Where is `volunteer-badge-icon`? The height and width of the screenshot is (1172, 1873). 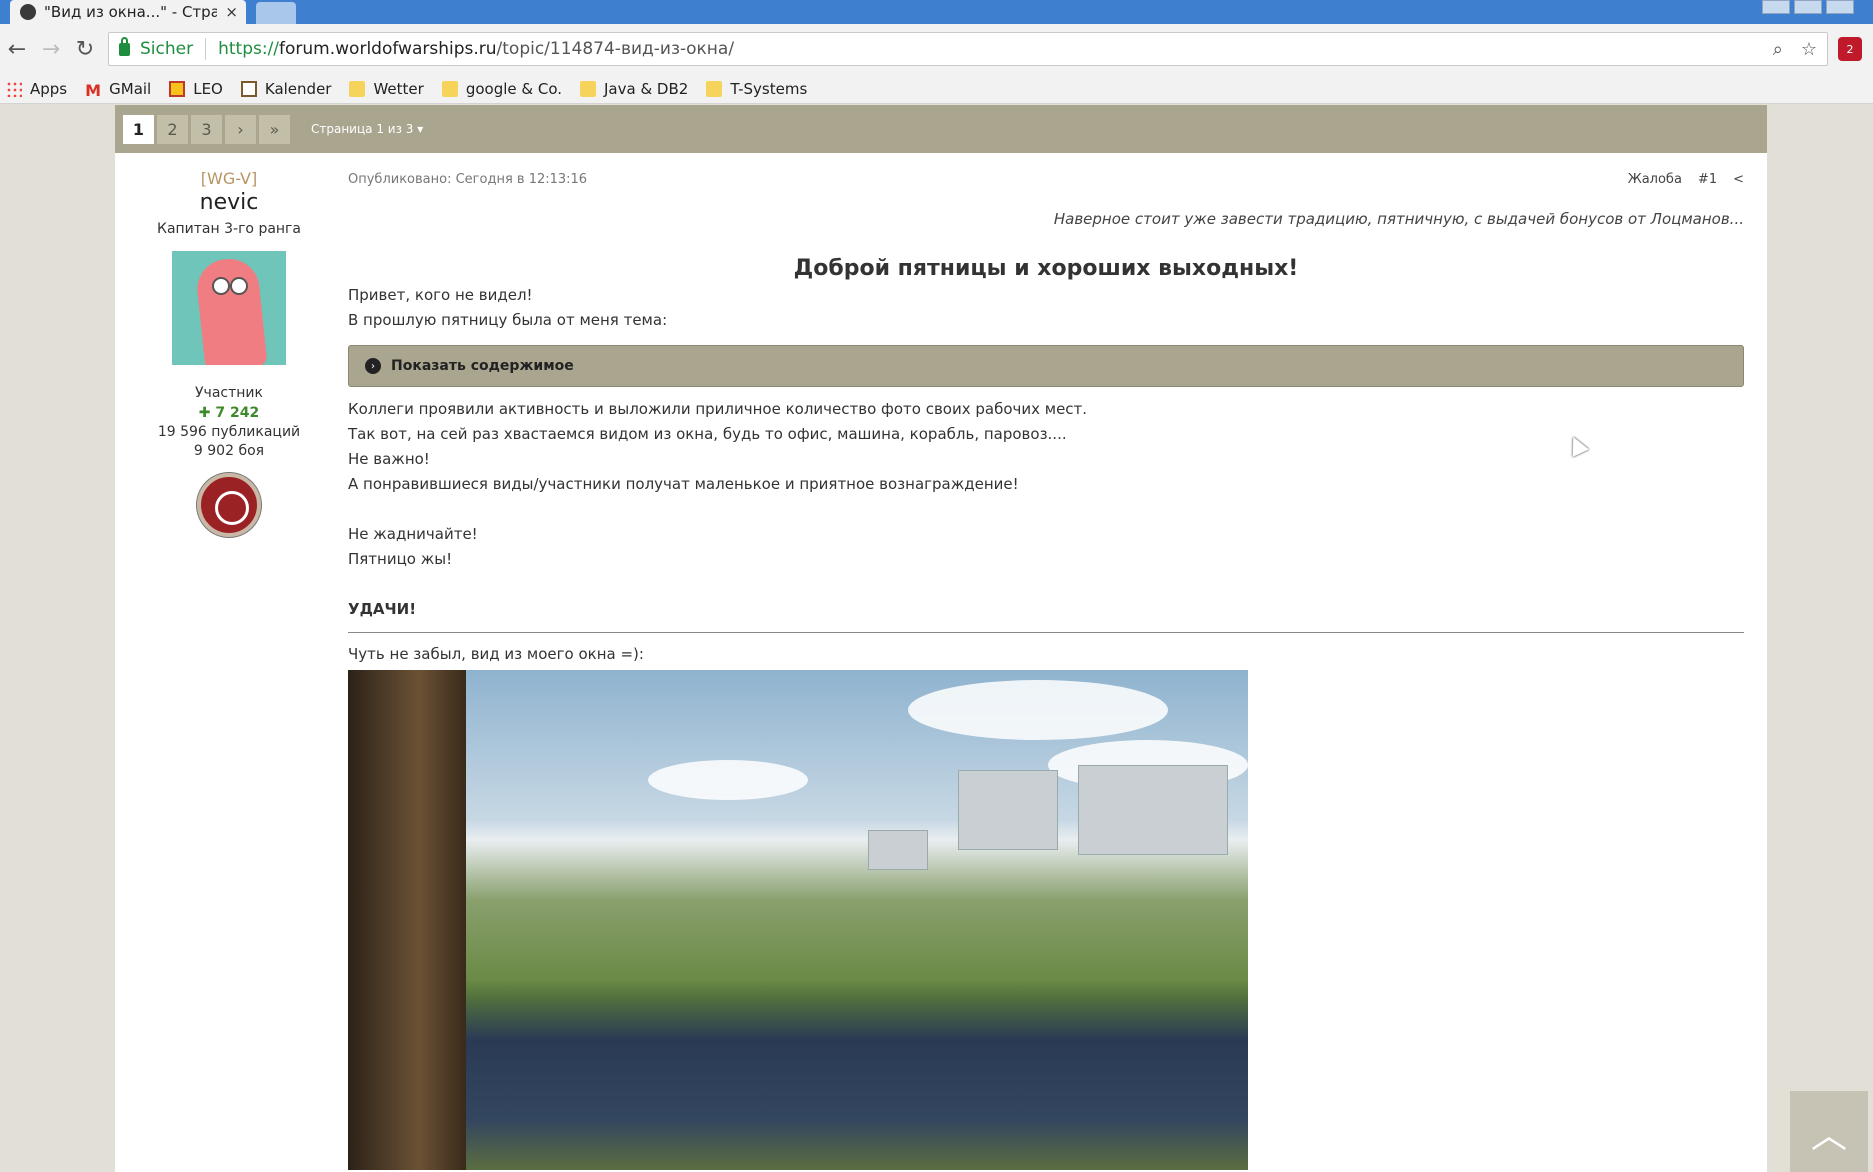
volunteer-badge-icon is located at coordinates (229, 505).